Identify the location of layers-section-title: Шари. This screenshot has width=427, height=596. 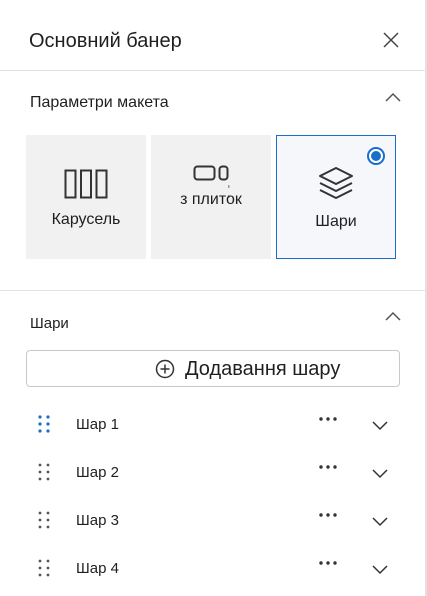
(49, 323).